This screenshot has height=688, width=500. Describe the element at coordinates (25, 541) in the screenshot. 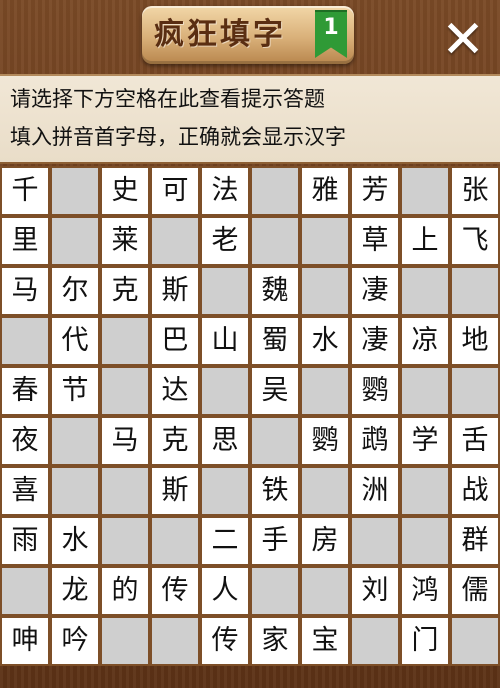

I see `grid-cell: 雨` at that location.